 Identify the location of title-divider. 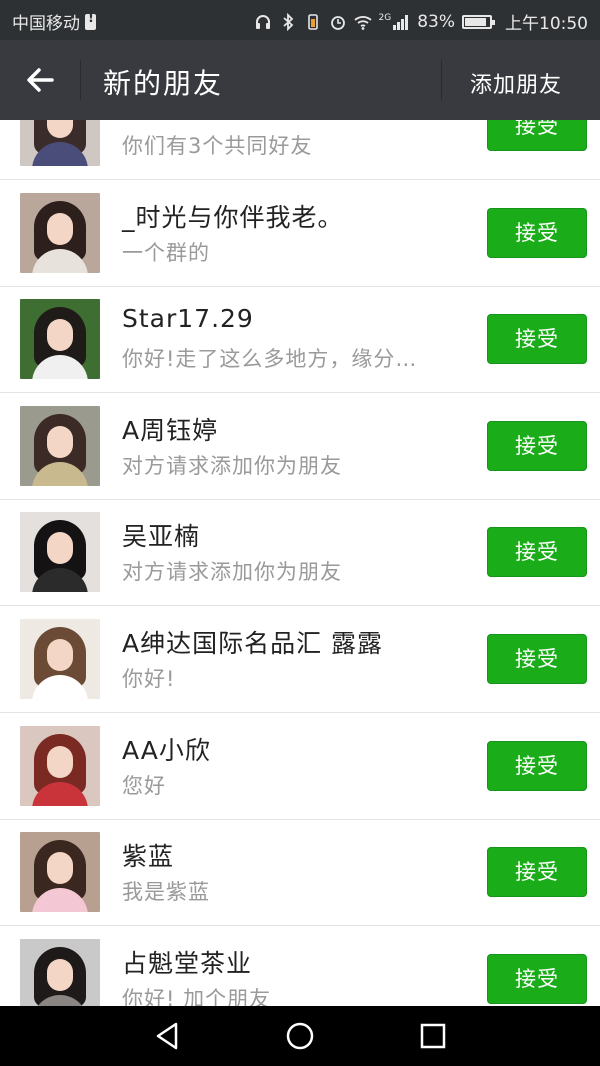
(80, 80).